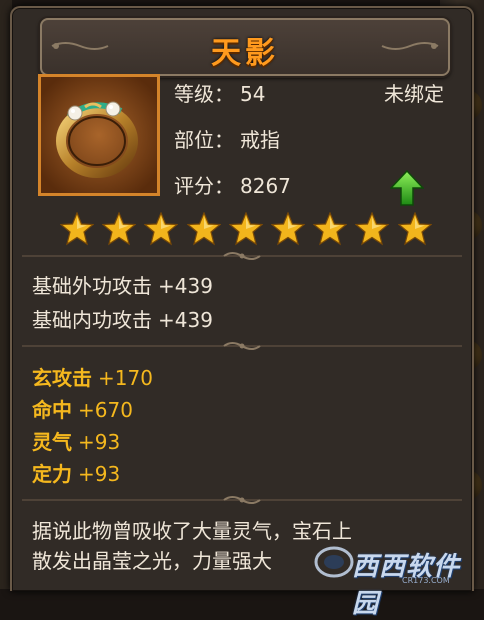 Image resolution: width=484 pixels, height=620 pixels. I want to click on up-arrow-icon, so click(407, 188).